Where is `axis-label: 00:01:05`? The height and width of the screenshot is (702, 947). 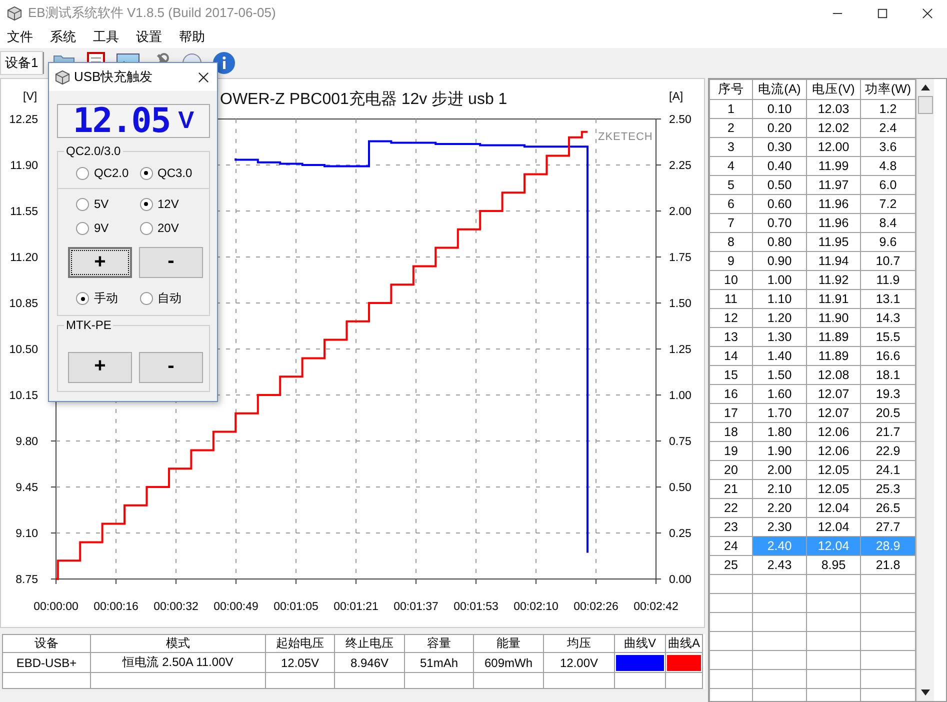
axis-label: 00:01:05 is located at coordinates (296, 607).